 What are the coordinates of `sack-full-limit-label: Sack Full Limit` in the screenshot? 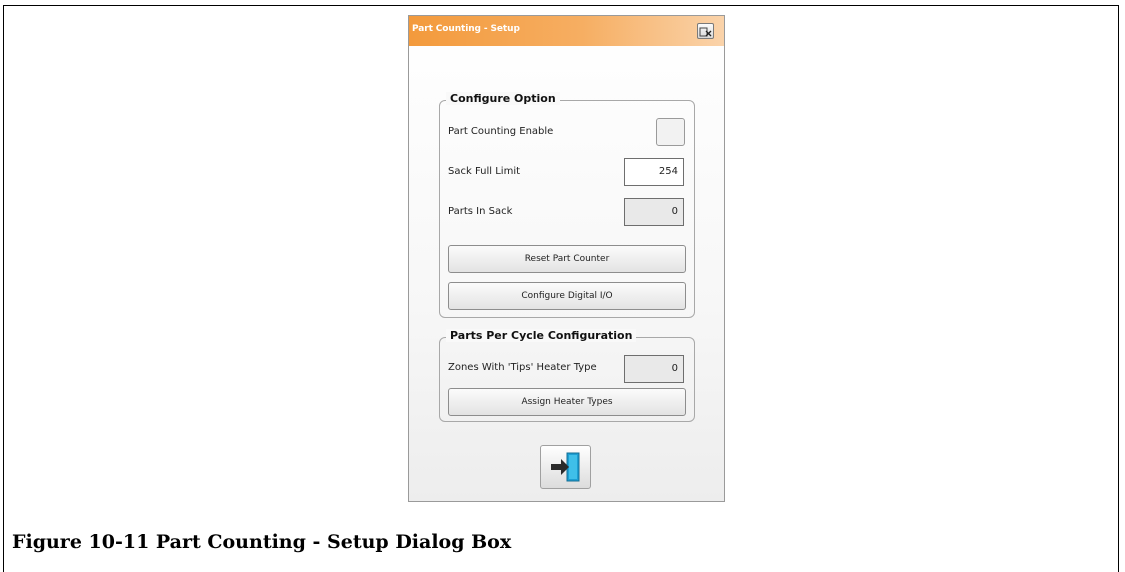 It's located at (484, 171).